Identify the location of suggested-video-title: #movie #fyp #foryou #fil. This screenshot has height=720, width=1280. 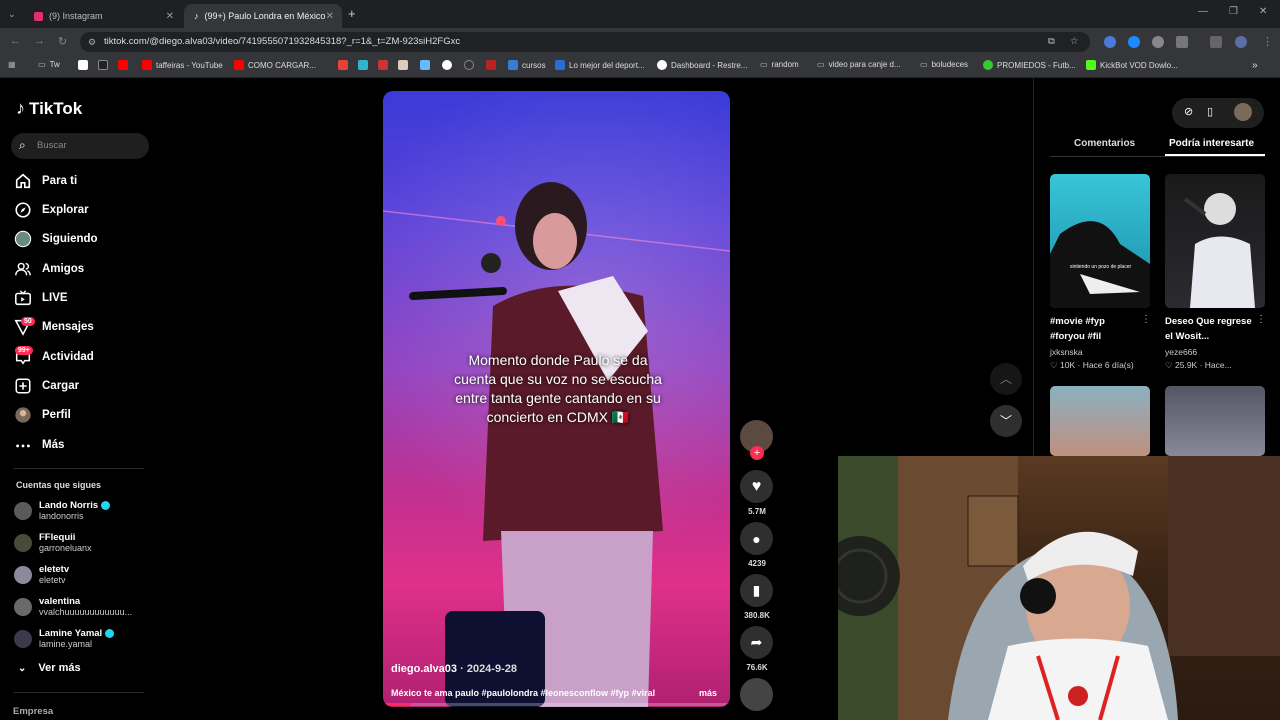
(1095, 329).